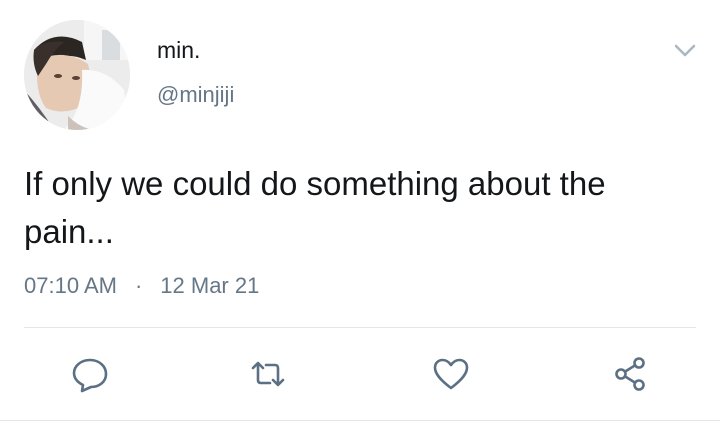 This screenshot has height=434, width=720. I want to click on action-bar, so click(360, 375).